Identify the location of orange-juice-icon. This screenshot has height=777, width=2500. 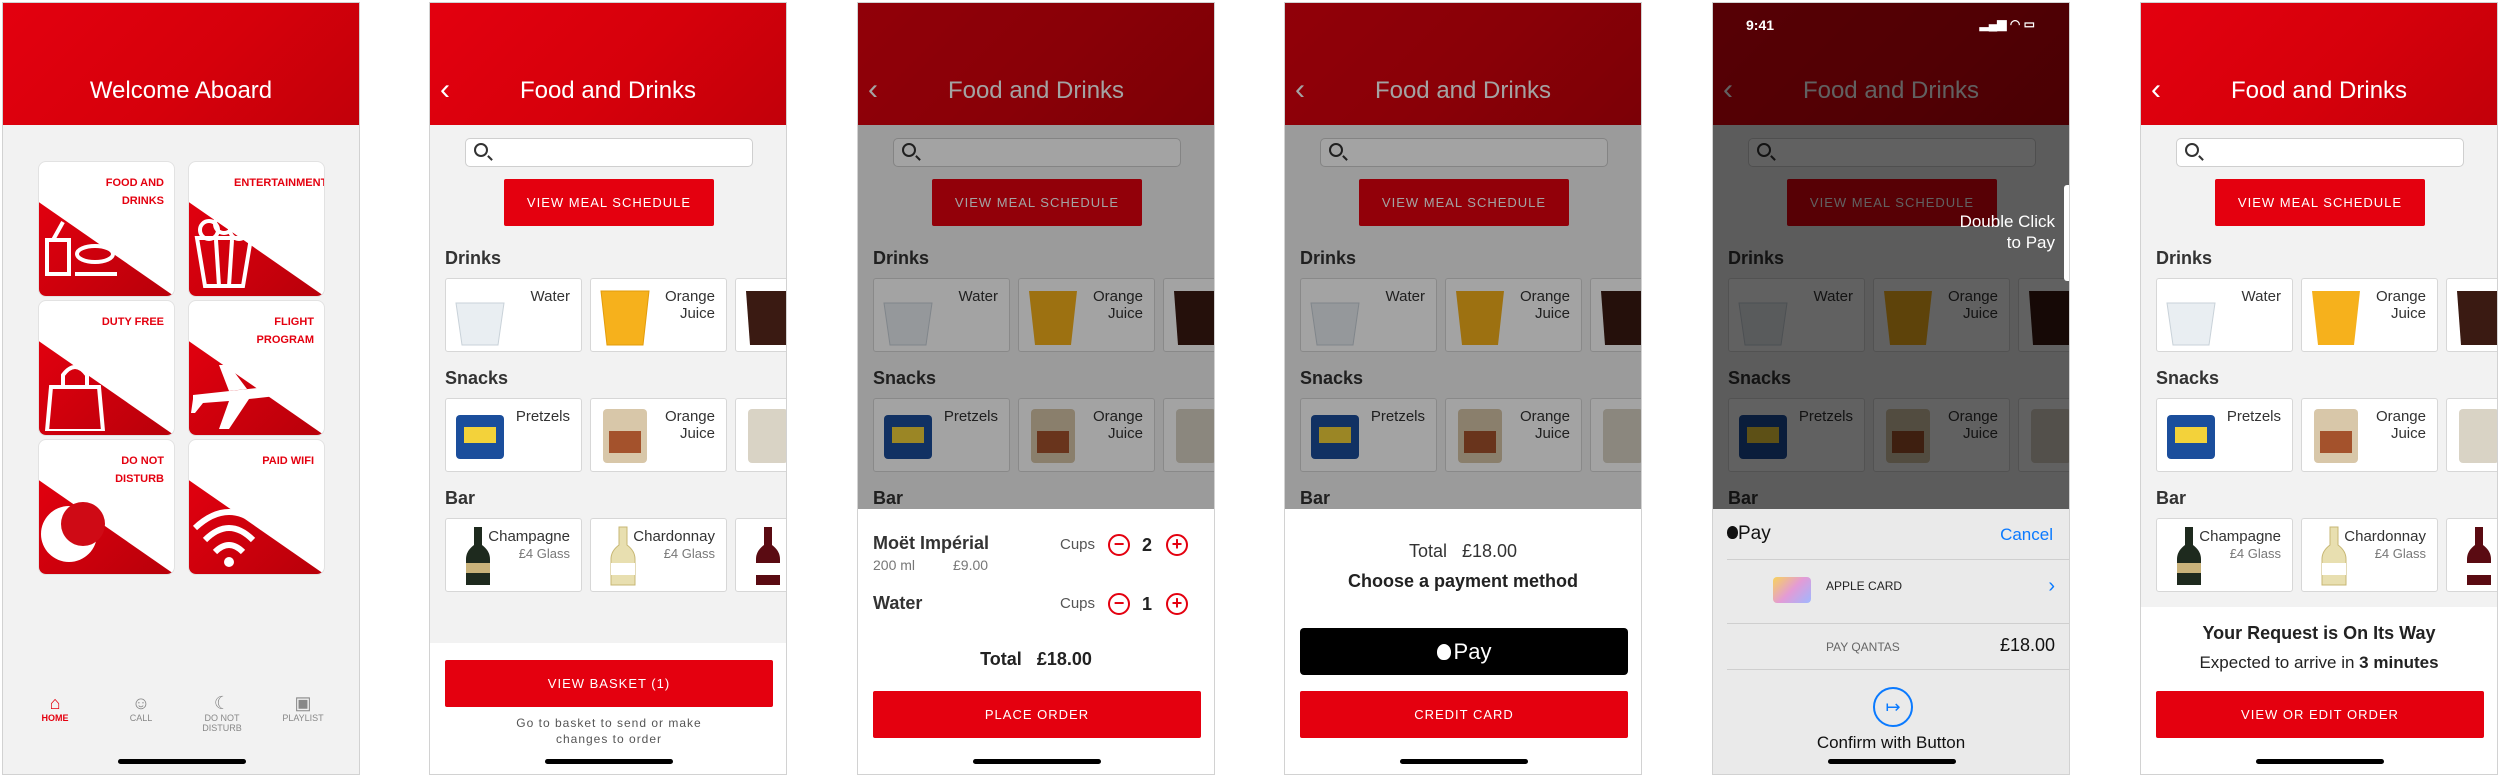
(625, 318).